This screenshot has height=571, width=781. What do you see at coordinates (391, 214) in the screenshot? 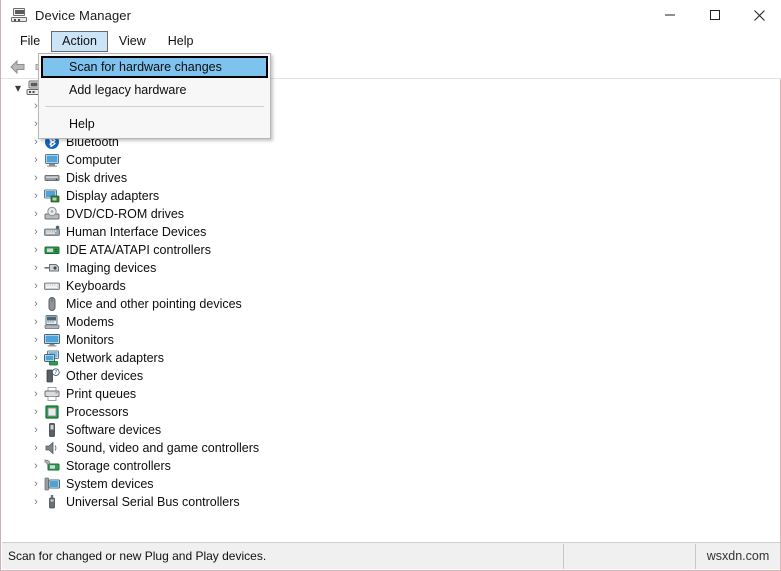
I see `tree-item-dvd-drives: › DVD/CD-ROM drives` at bounding box center [391, 214].